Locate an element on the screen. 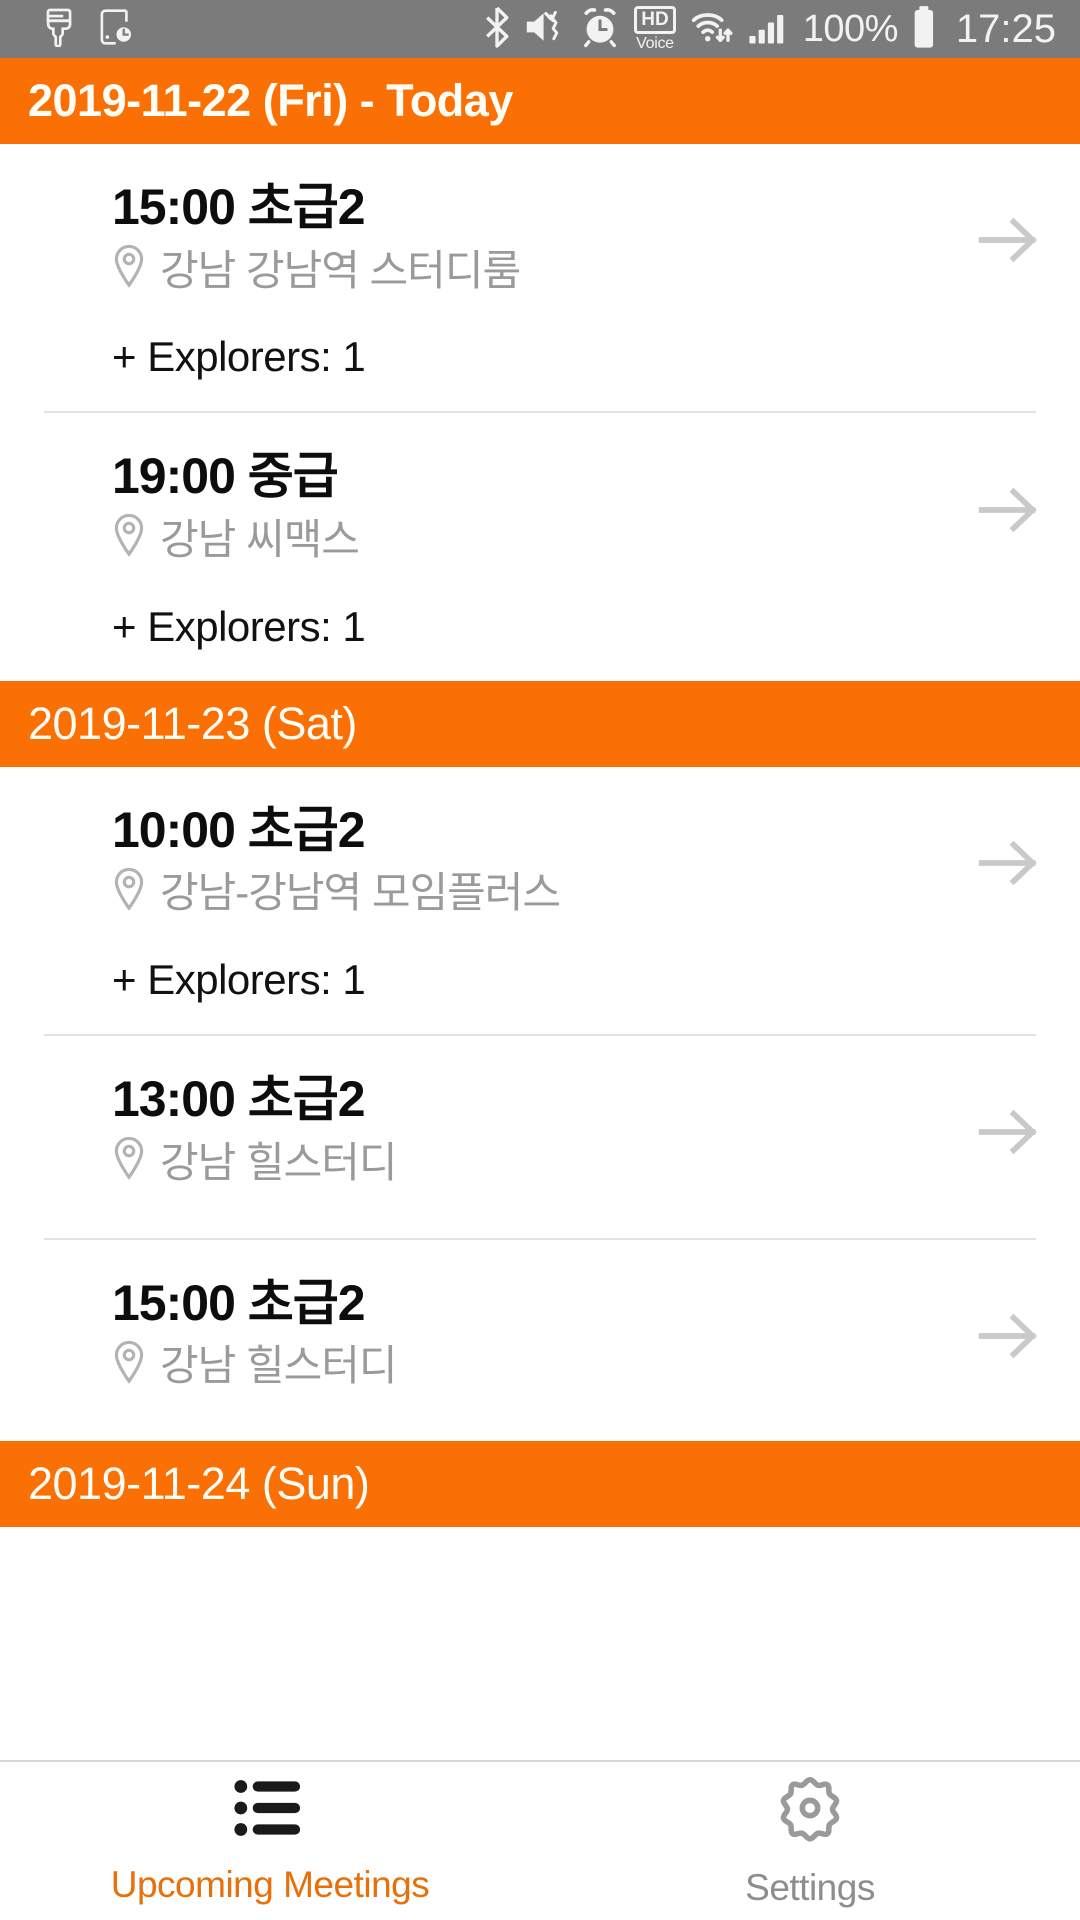 The height and width of the screenshot is (1920, 1080). meeting-list-item: 15:00 초급2 강남 강남역 스터디룸 + Explorers: 1 is located at coordinates (540, 278).